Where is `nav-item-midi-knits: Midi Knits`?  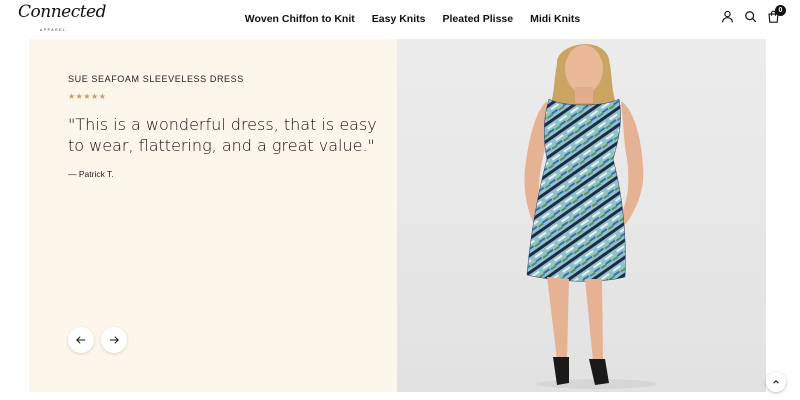 nav-item-midi-knits: Midi Knits is located at coordinates (555, 19).